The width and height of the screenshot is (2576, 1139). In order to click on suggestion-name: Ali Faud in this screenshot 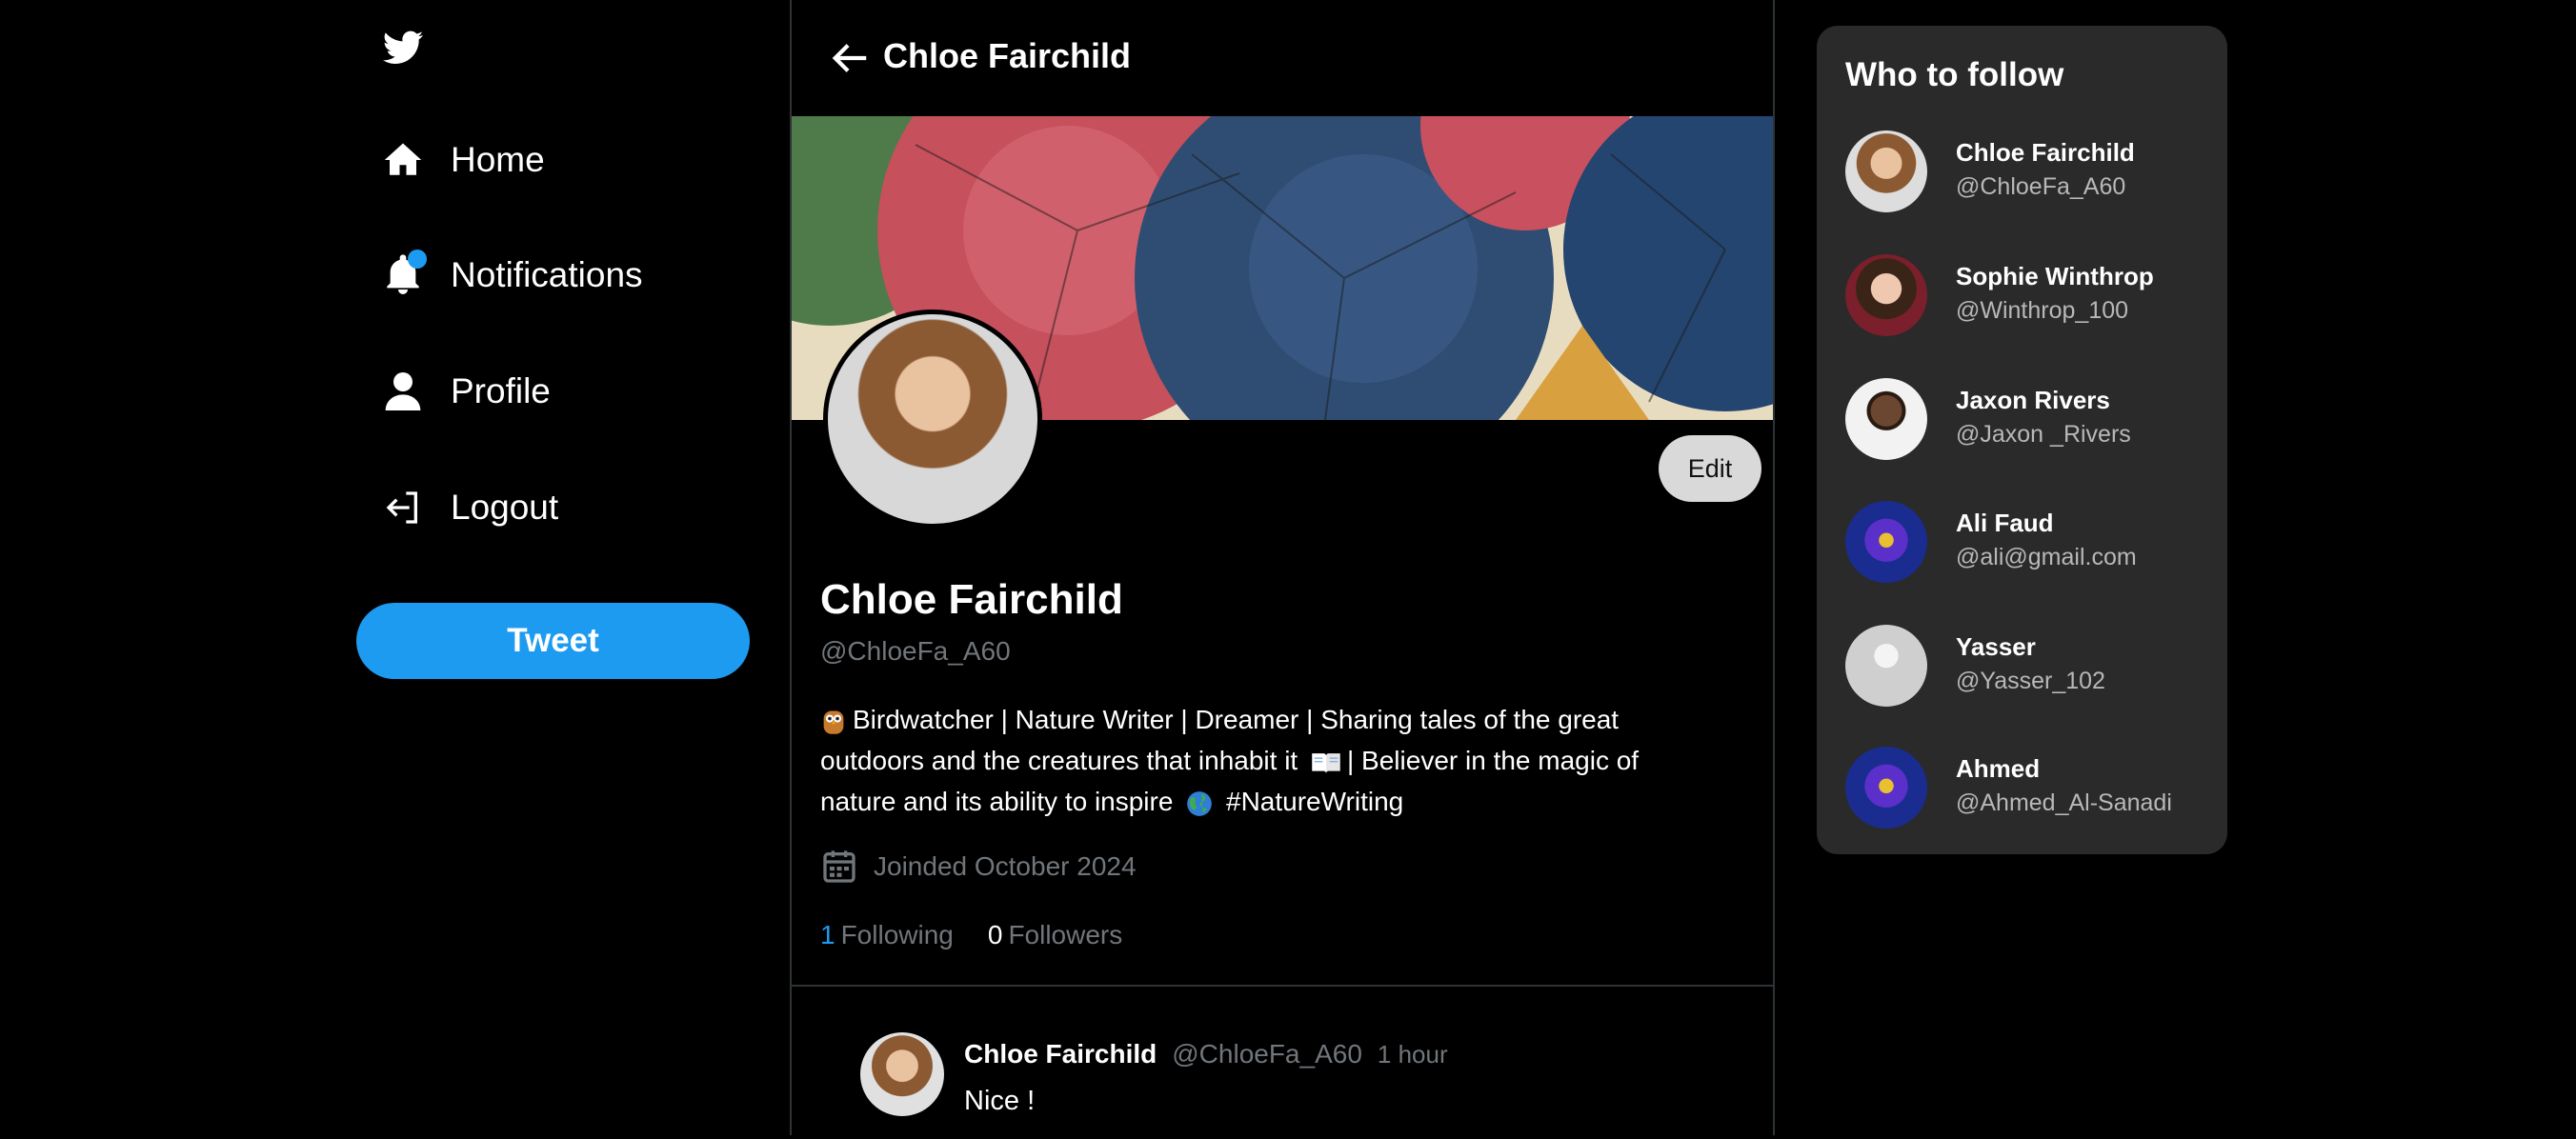, I will do `click(2005, 523)`.